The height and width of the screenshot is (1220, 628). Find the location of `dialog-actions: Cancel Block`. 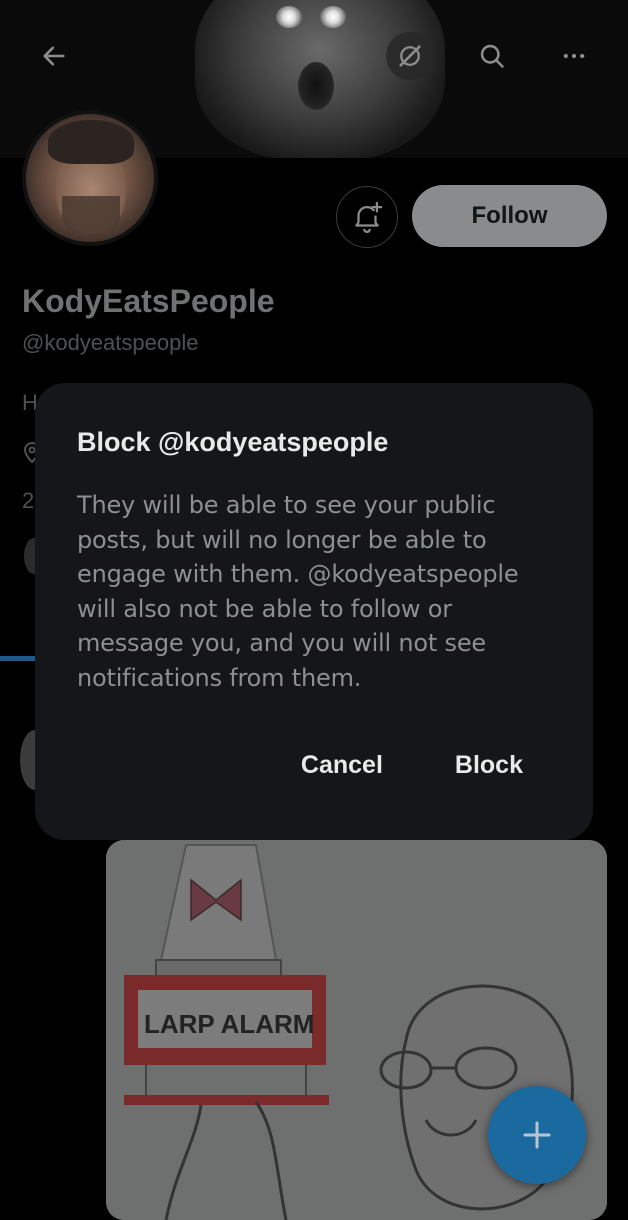

dialog-actions: Cancel Block is located at coordinates (412, 765).